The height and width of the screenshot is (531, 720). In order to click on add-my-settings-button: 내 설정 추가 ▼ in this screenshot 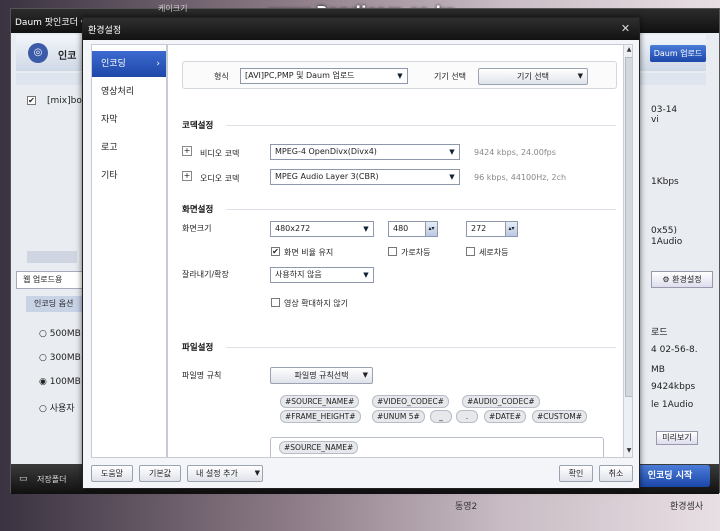, I will do `click(225, 473)`.